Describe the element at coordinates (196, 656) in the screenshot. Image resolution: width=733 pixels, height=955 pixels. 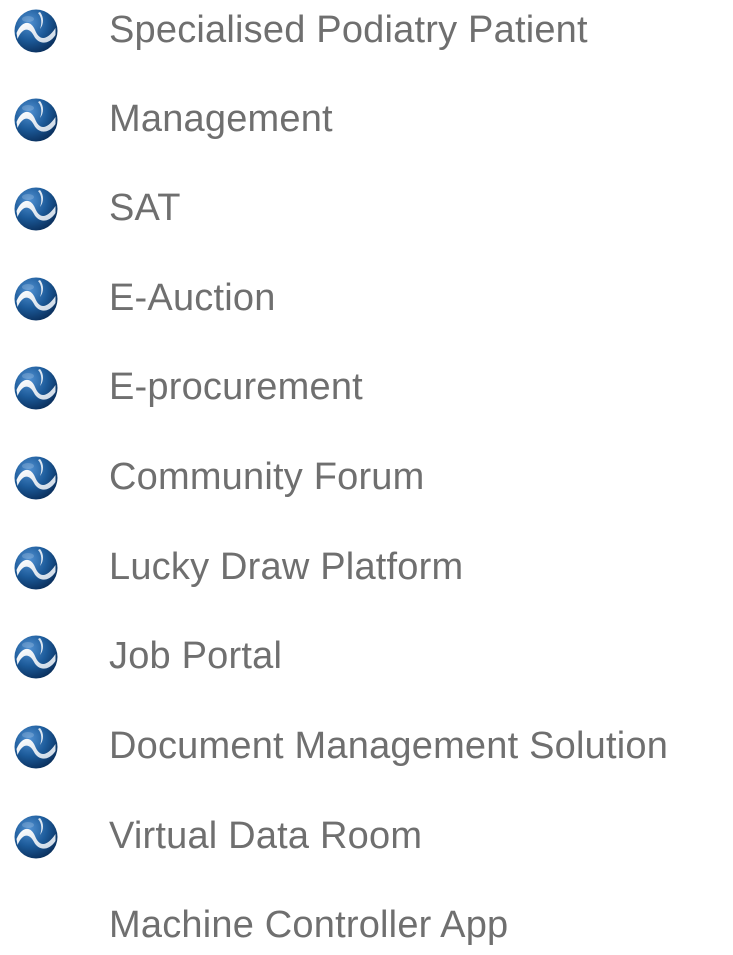
I see `list-item-label: Job Portal` at that location.